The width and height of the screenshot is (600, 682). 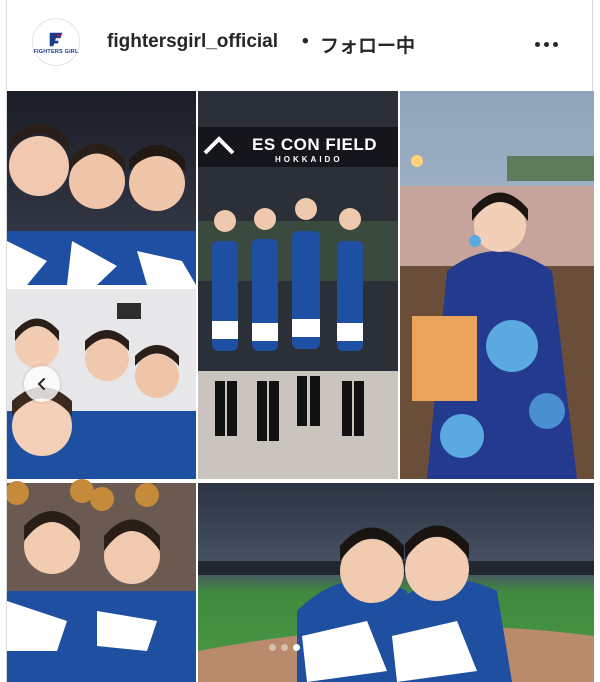 I want to click on stadium-sign-text: ES CON FIELD, so click(x=315, y=144).